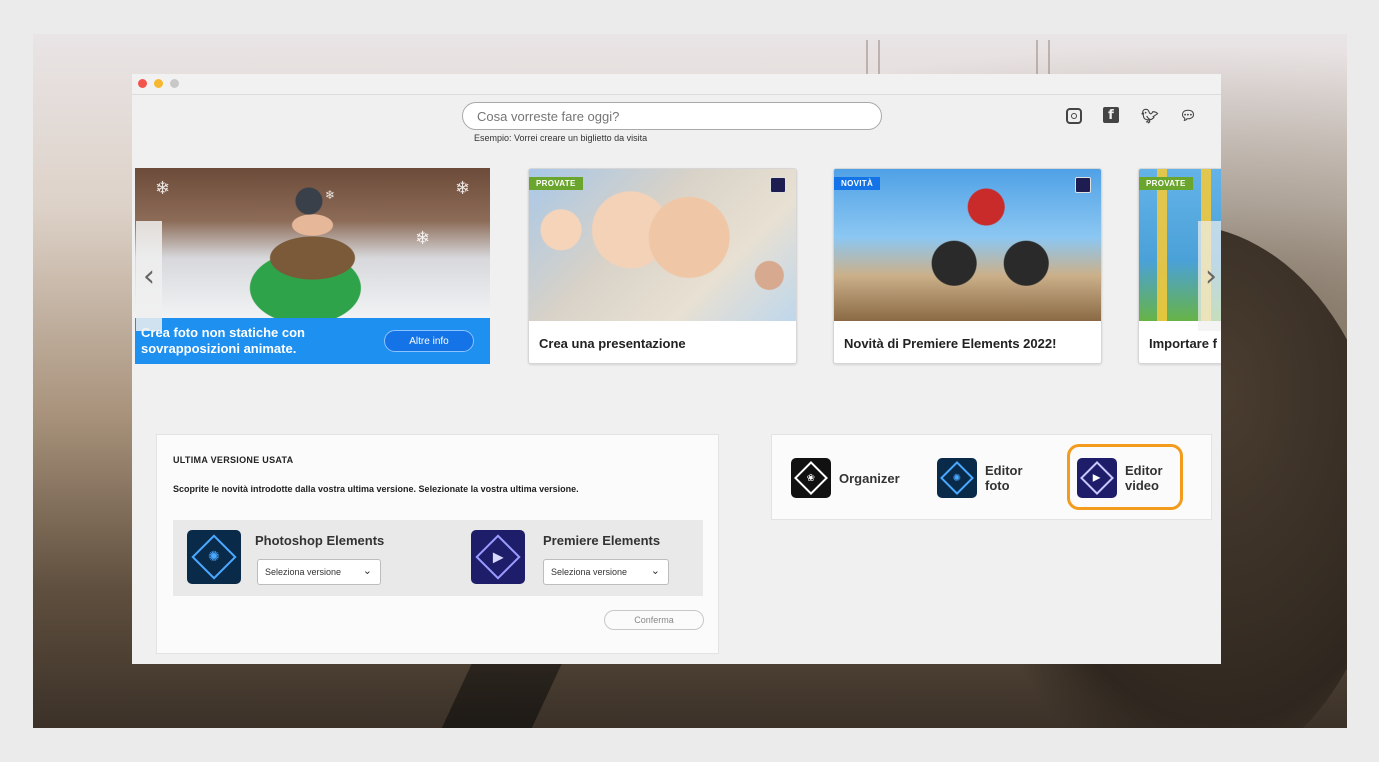 This screenshot has width=1379, height=762. I want to click on version-select-photoshop: Seleziona versione ⌄, so click(319, 572).